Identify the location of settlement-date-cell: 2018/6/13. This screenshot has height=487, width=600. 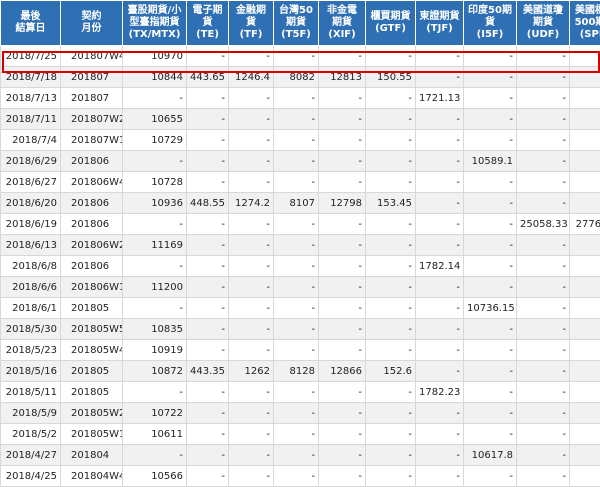
(31, 245).